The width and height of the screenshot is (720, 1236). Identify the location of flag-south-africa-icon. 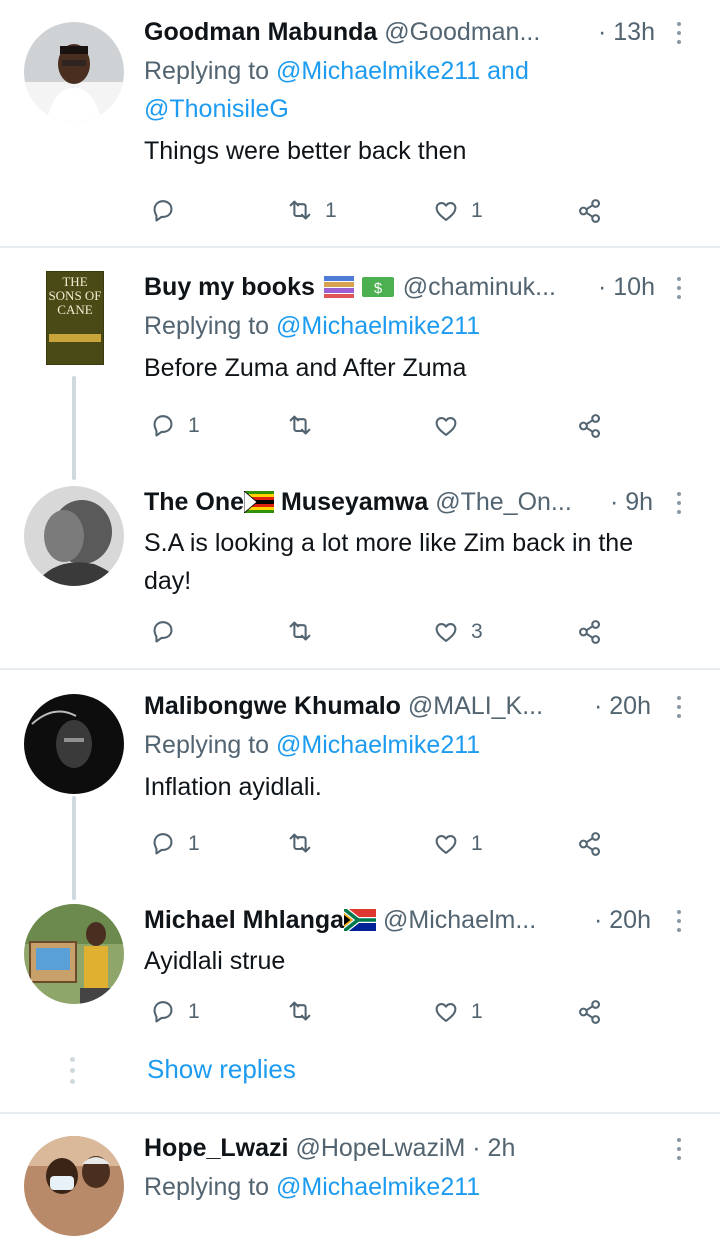
(359, 920).